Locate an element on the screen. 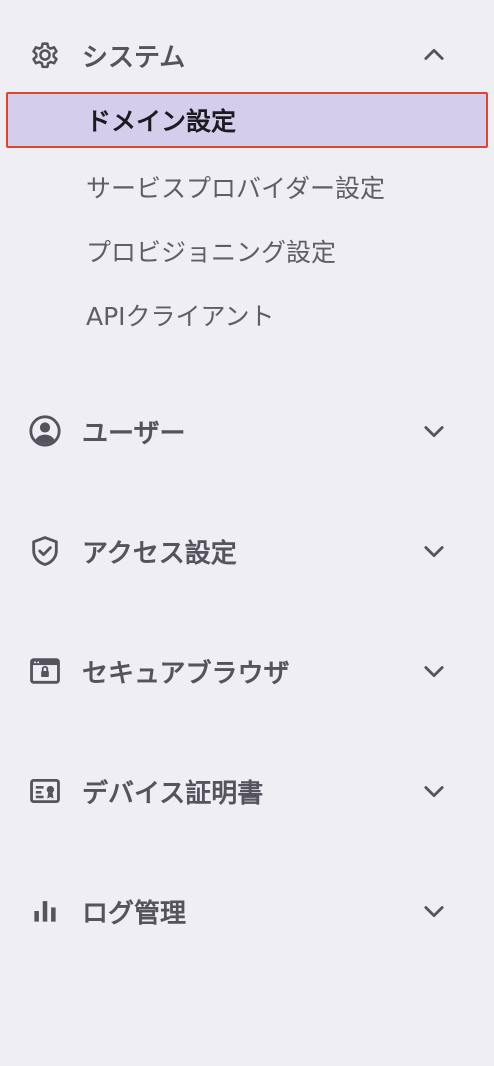  gear-icon is located at coordinates (45, 55).